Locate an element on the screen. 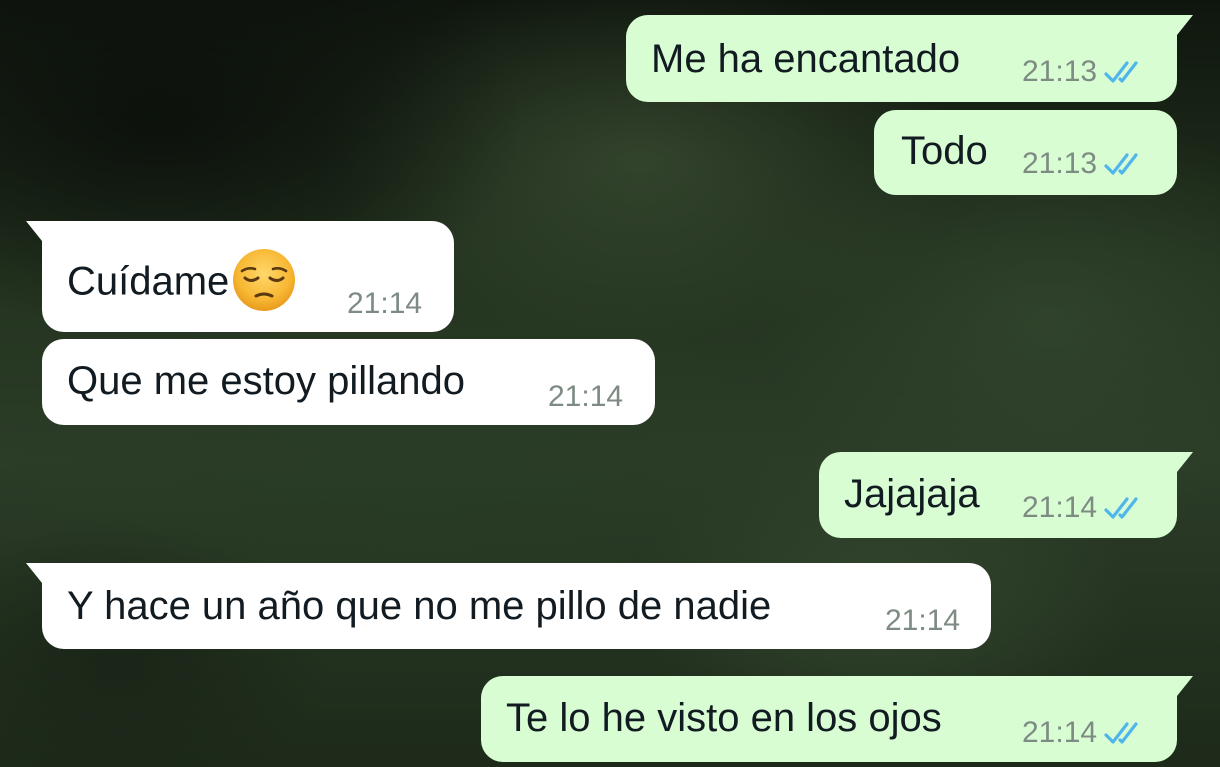 This screenshot has width=1220, height=767. message-text-line: Cuídame is located at coordinates (182, 283).